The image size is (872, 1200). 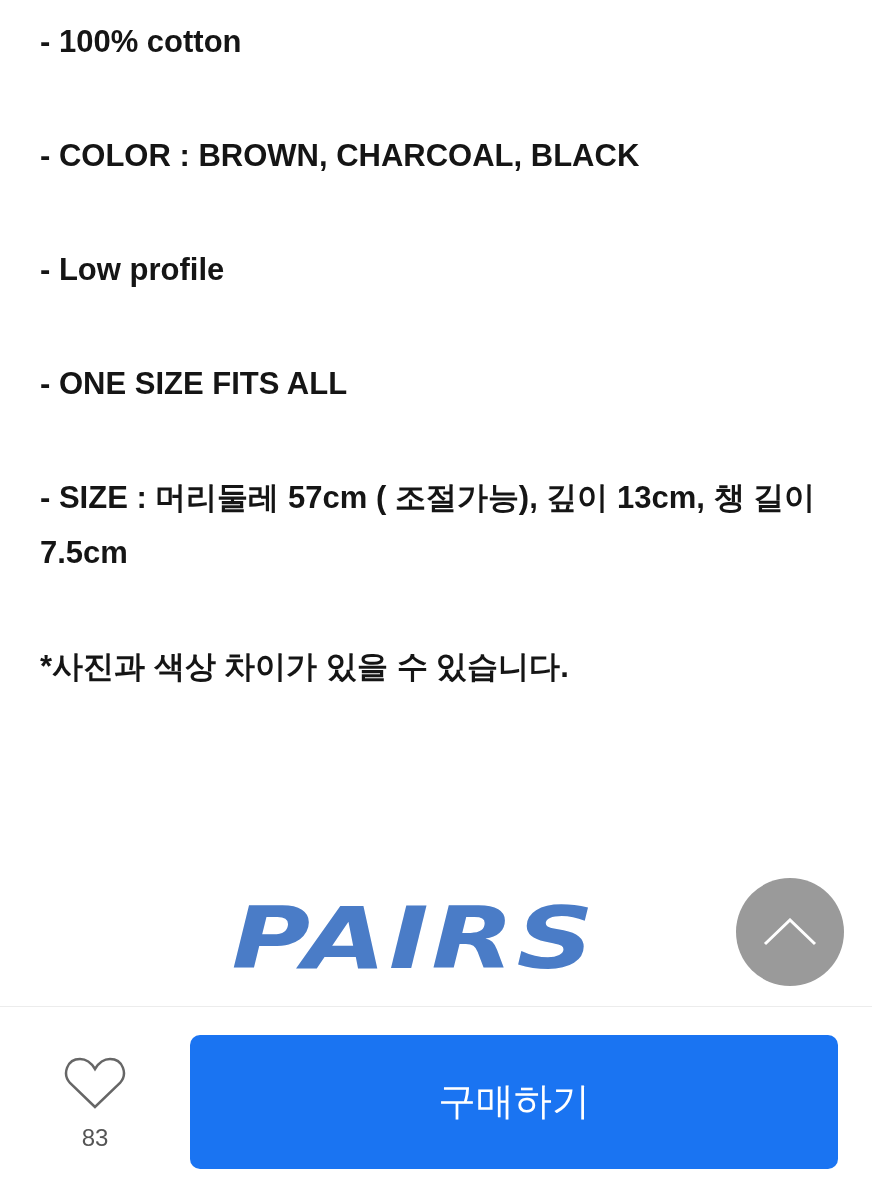 What do you see at coordinates (95, 1082) in the screenshot?
I see `heart-icon` at bounding box center [95, 1082].